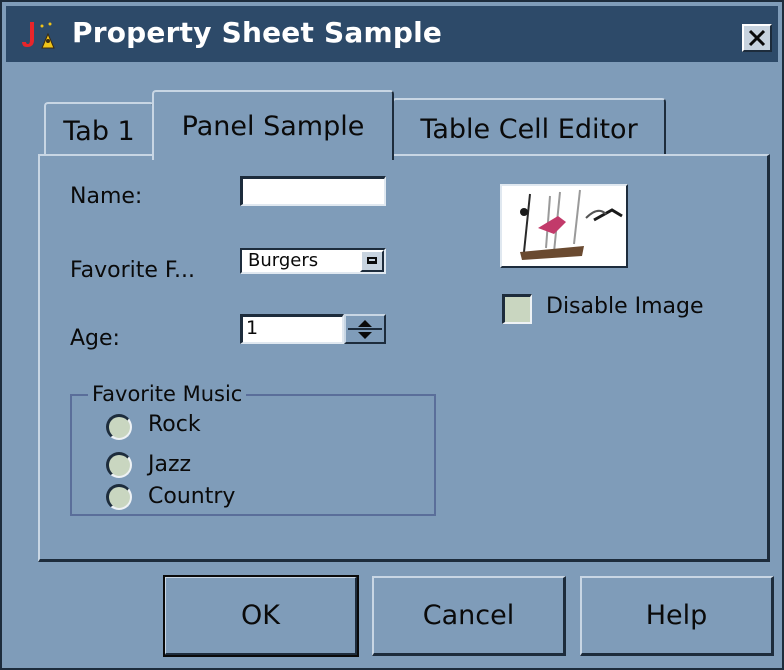  What do you see at coordinates (119, 497) in the screenshot?
I see `radio-country` at bounding box center [119, 497].